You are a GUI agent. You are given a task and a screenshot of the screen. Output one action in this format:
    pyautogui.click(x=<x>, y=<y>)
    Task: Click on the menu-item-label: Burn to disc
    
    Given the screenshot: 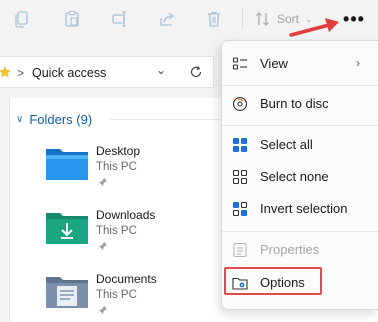 What is the action you would take?
    pyautogui.click(x=294, y=103)
    